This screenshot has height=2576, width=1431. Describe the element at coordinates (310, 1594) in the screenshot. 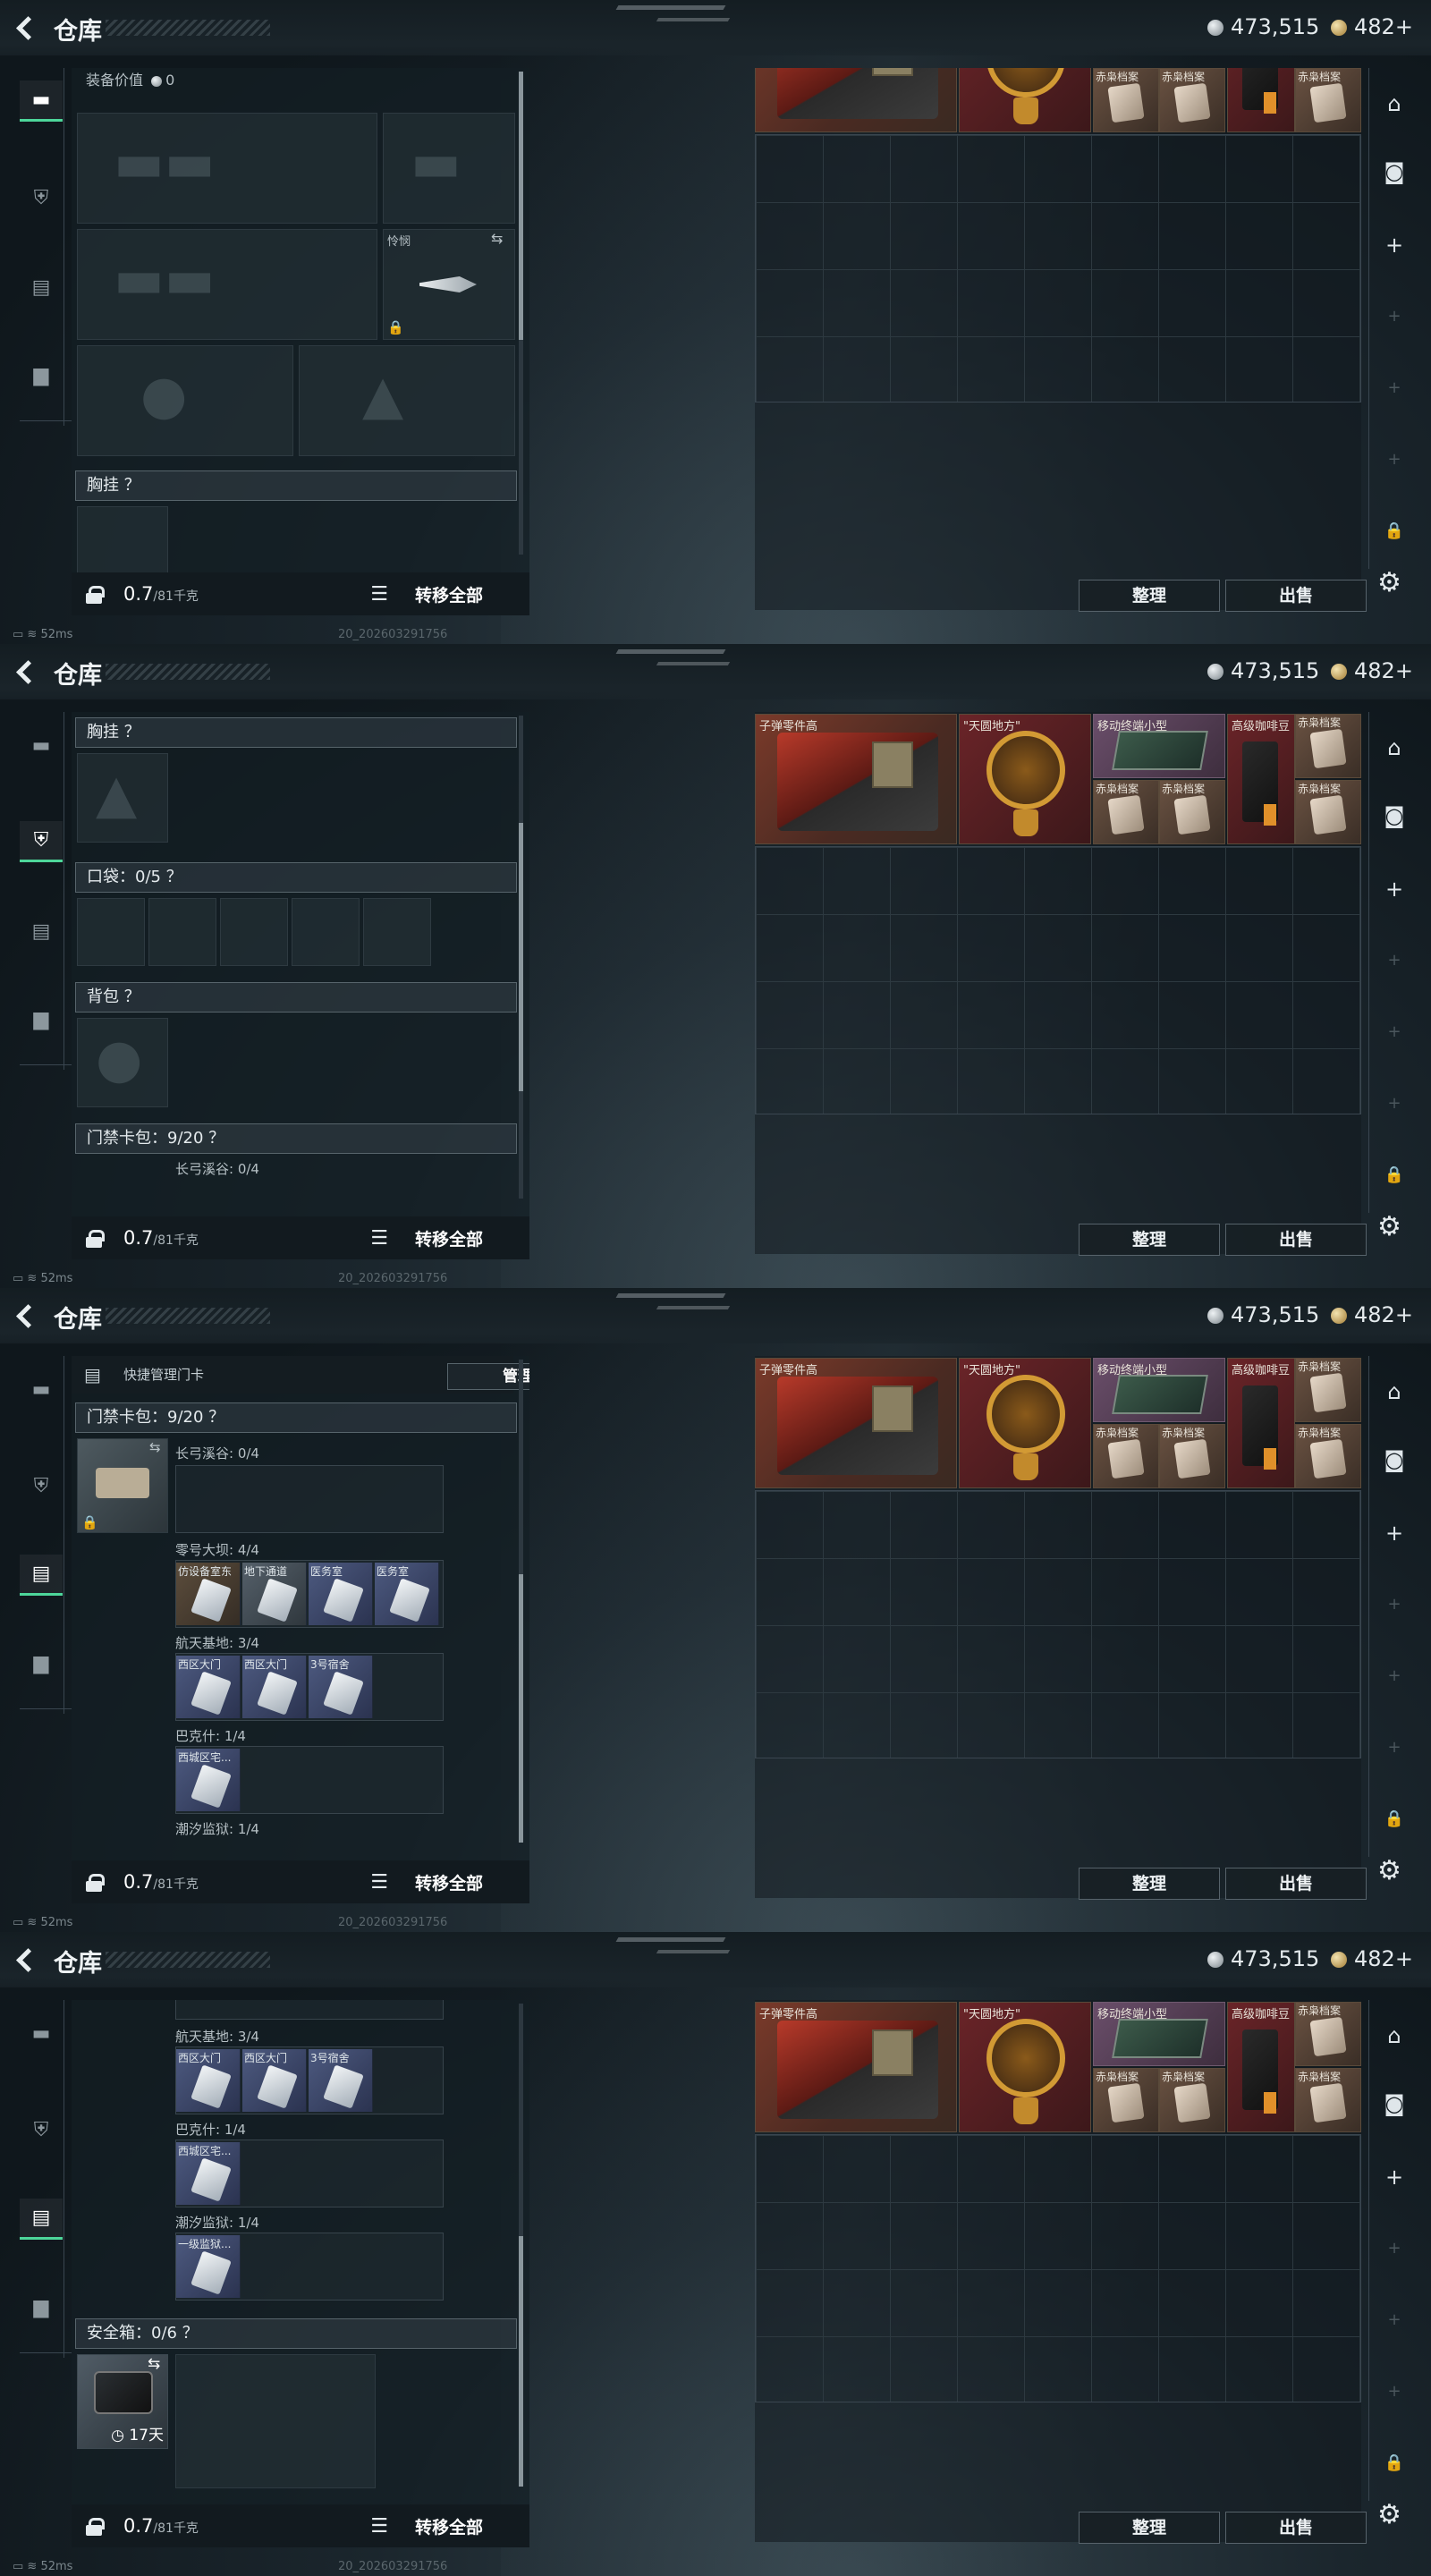

I see `keycard-row: 仿设备室东 地下通道 医务室 医务室` at that location.